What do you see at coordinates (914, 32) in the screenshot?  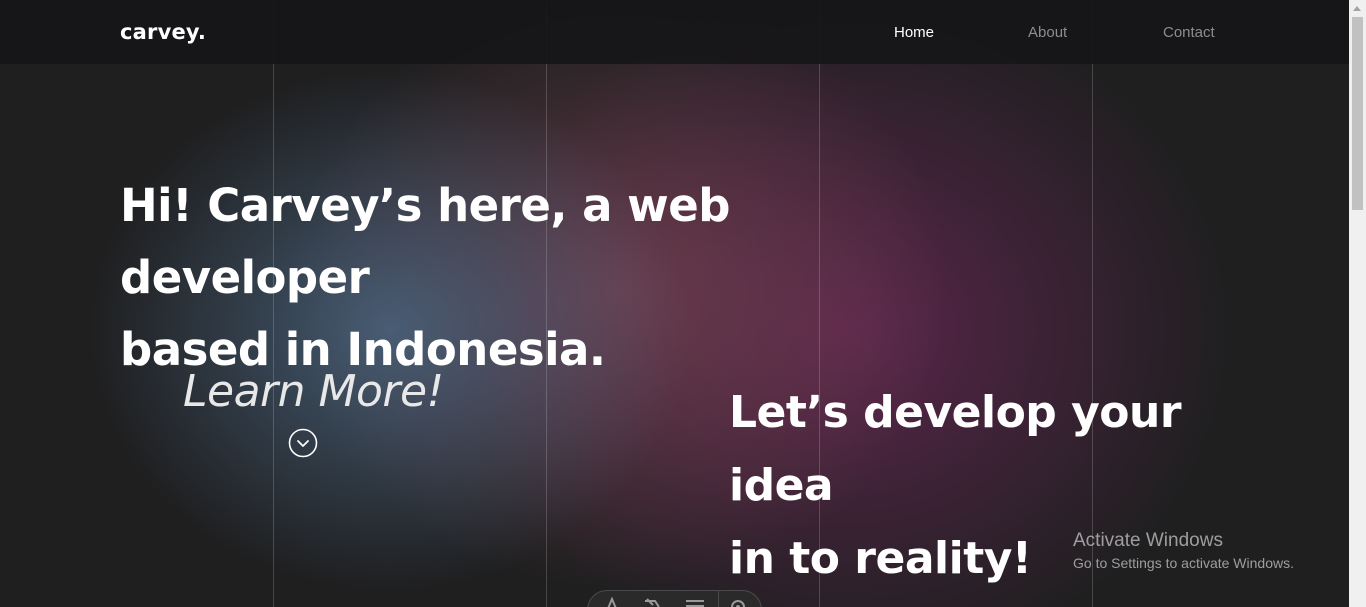 I see `nav-home: Home` at bounding box center [914, 32].